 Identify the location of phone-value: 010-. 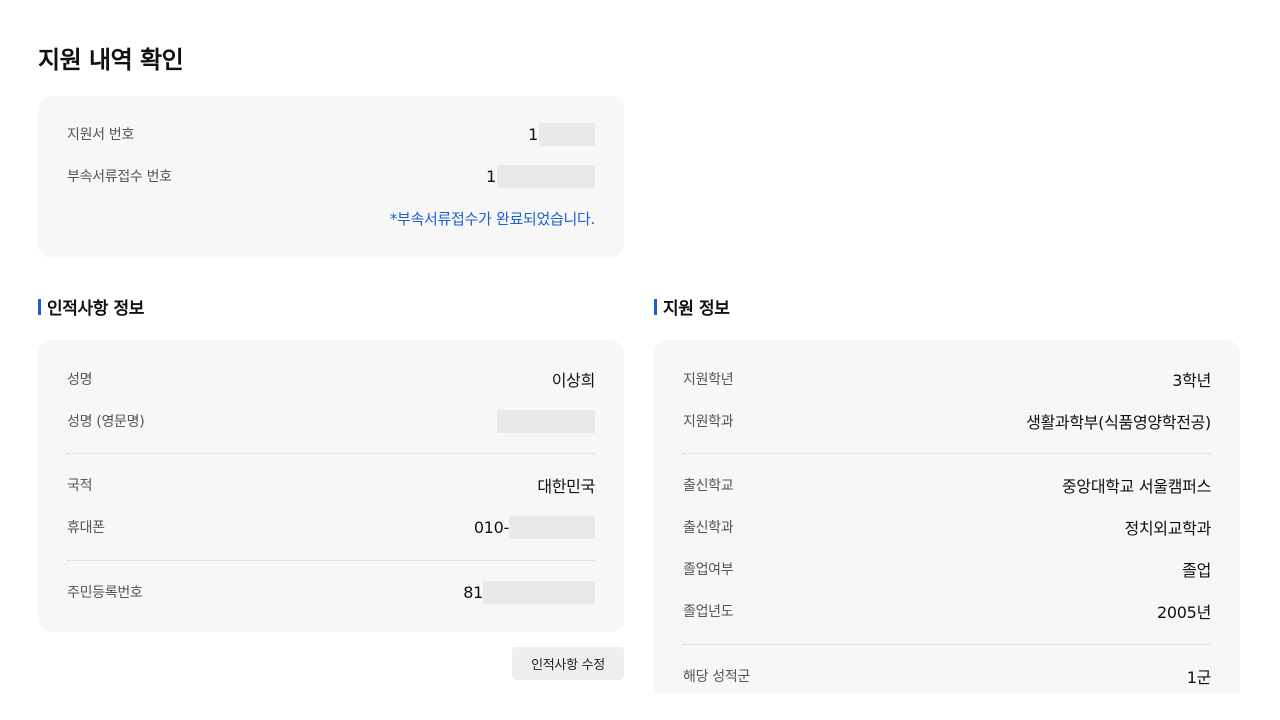
(534, 527).